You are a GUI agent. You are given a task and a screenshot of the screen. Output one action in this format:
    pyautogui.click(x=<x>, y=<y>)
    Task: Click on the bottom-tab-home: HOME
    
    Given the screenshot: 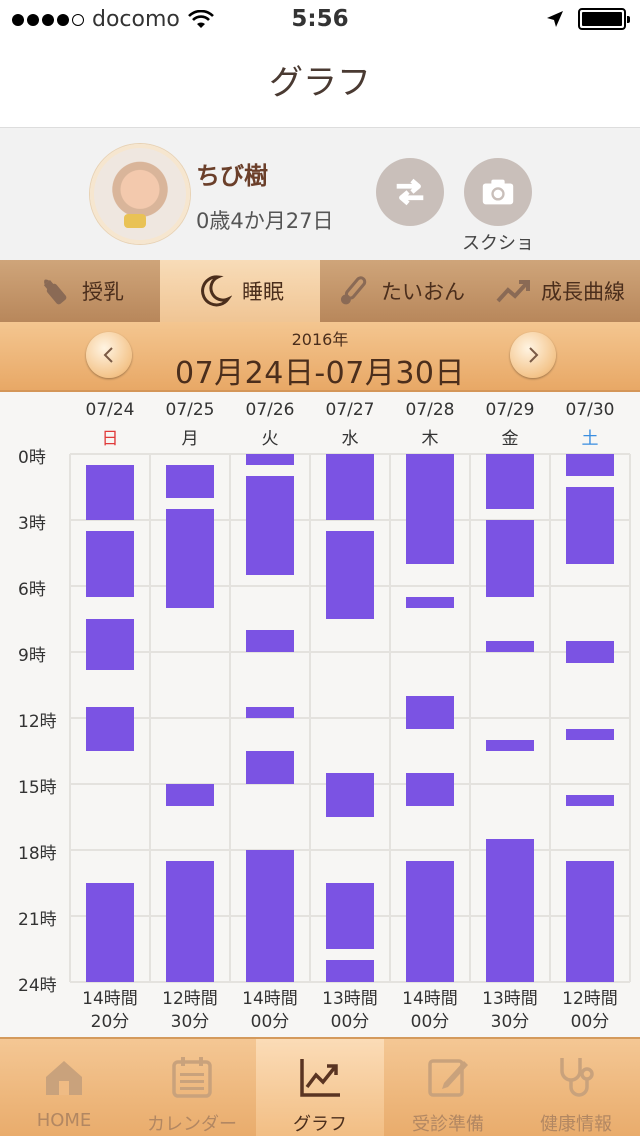 What is the action you would take?
    pyautogui.click(x=64, y=1087)
    